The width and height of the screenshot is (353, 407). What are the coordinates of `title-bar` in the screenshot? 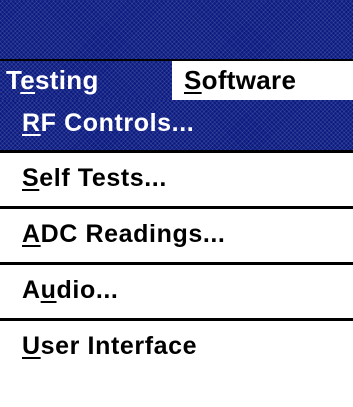 It's located at (176, 29).